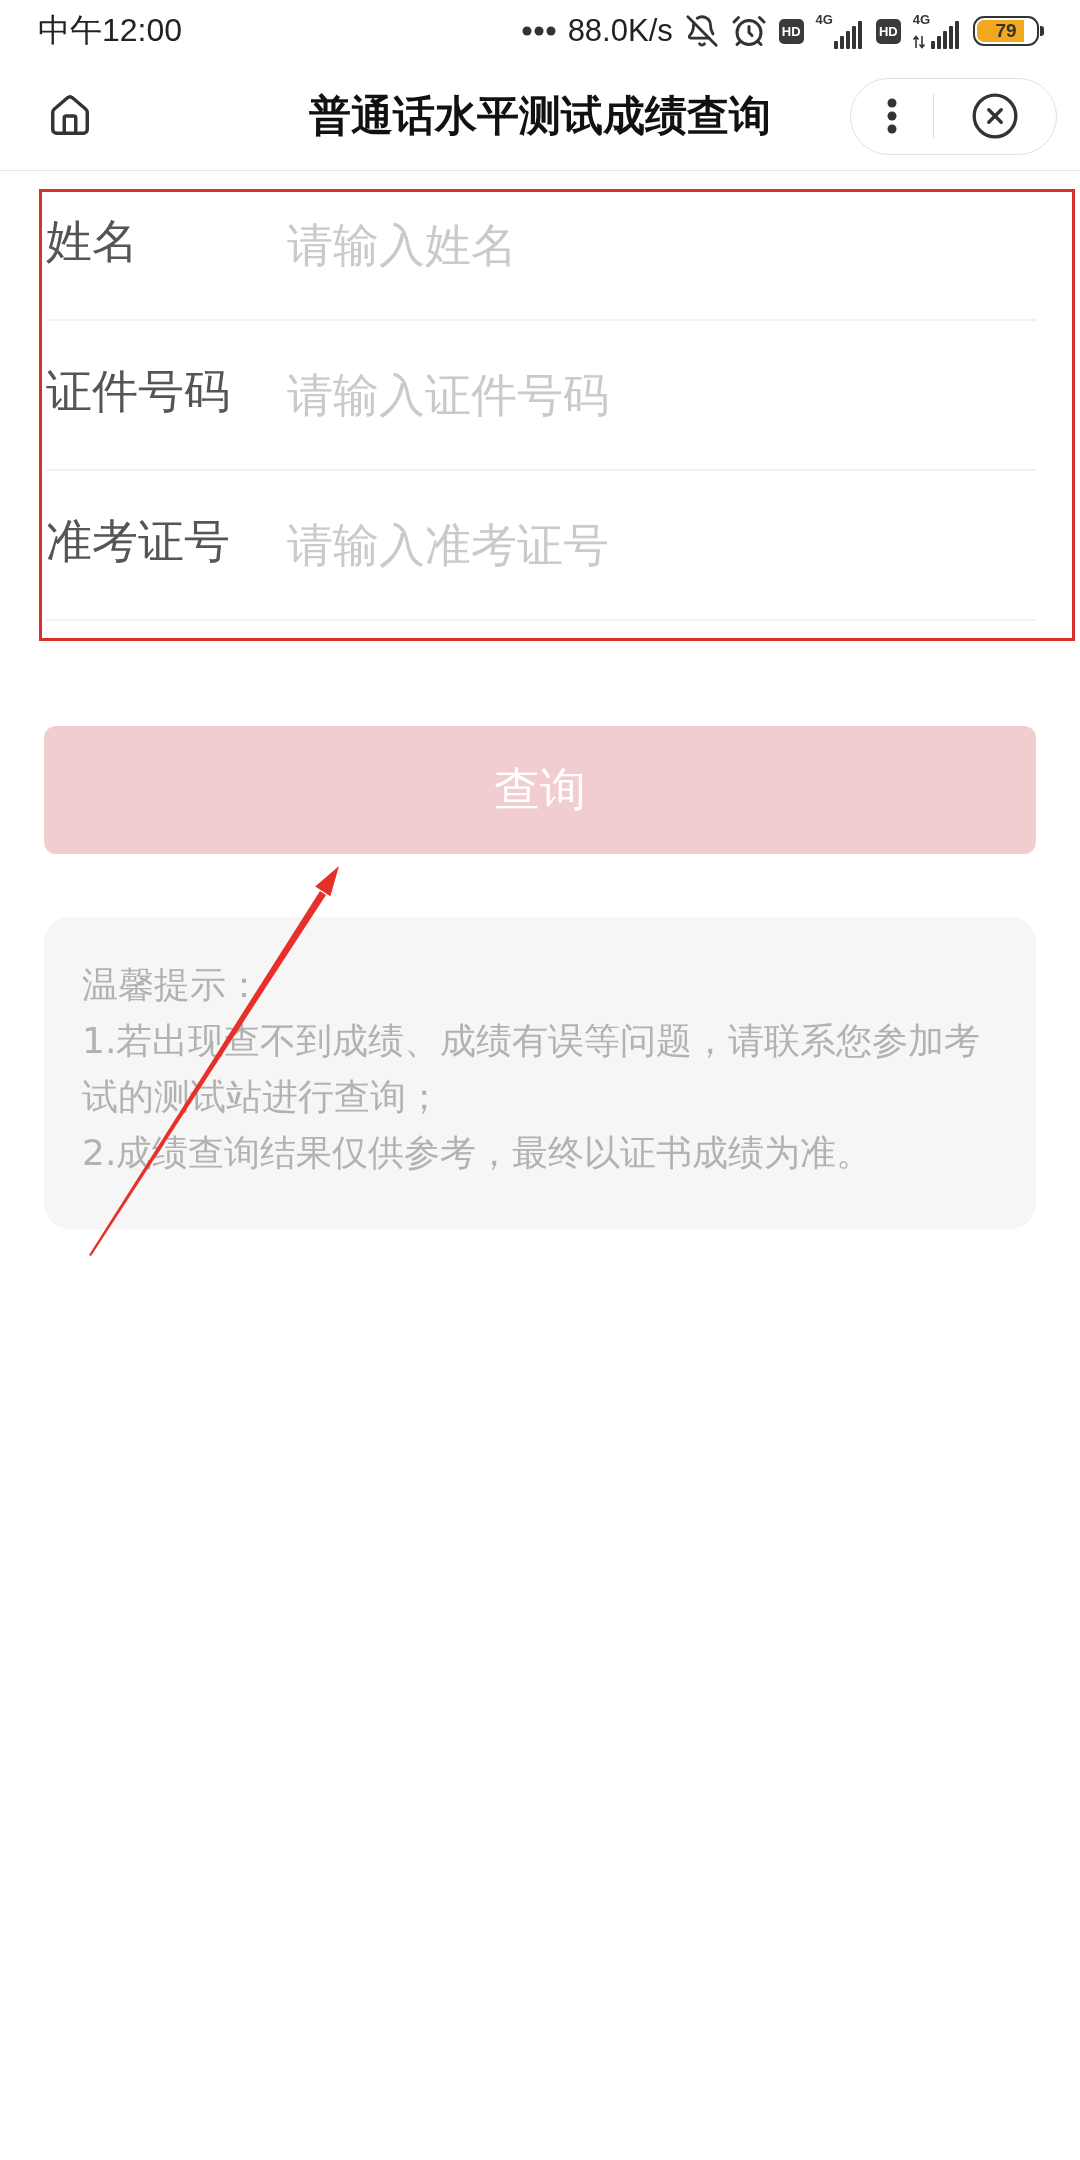 Image resolution: width=1080 pixels, height=2160 pixels. I want to click on tips-title: 温馨提示：, so click(172, 985).